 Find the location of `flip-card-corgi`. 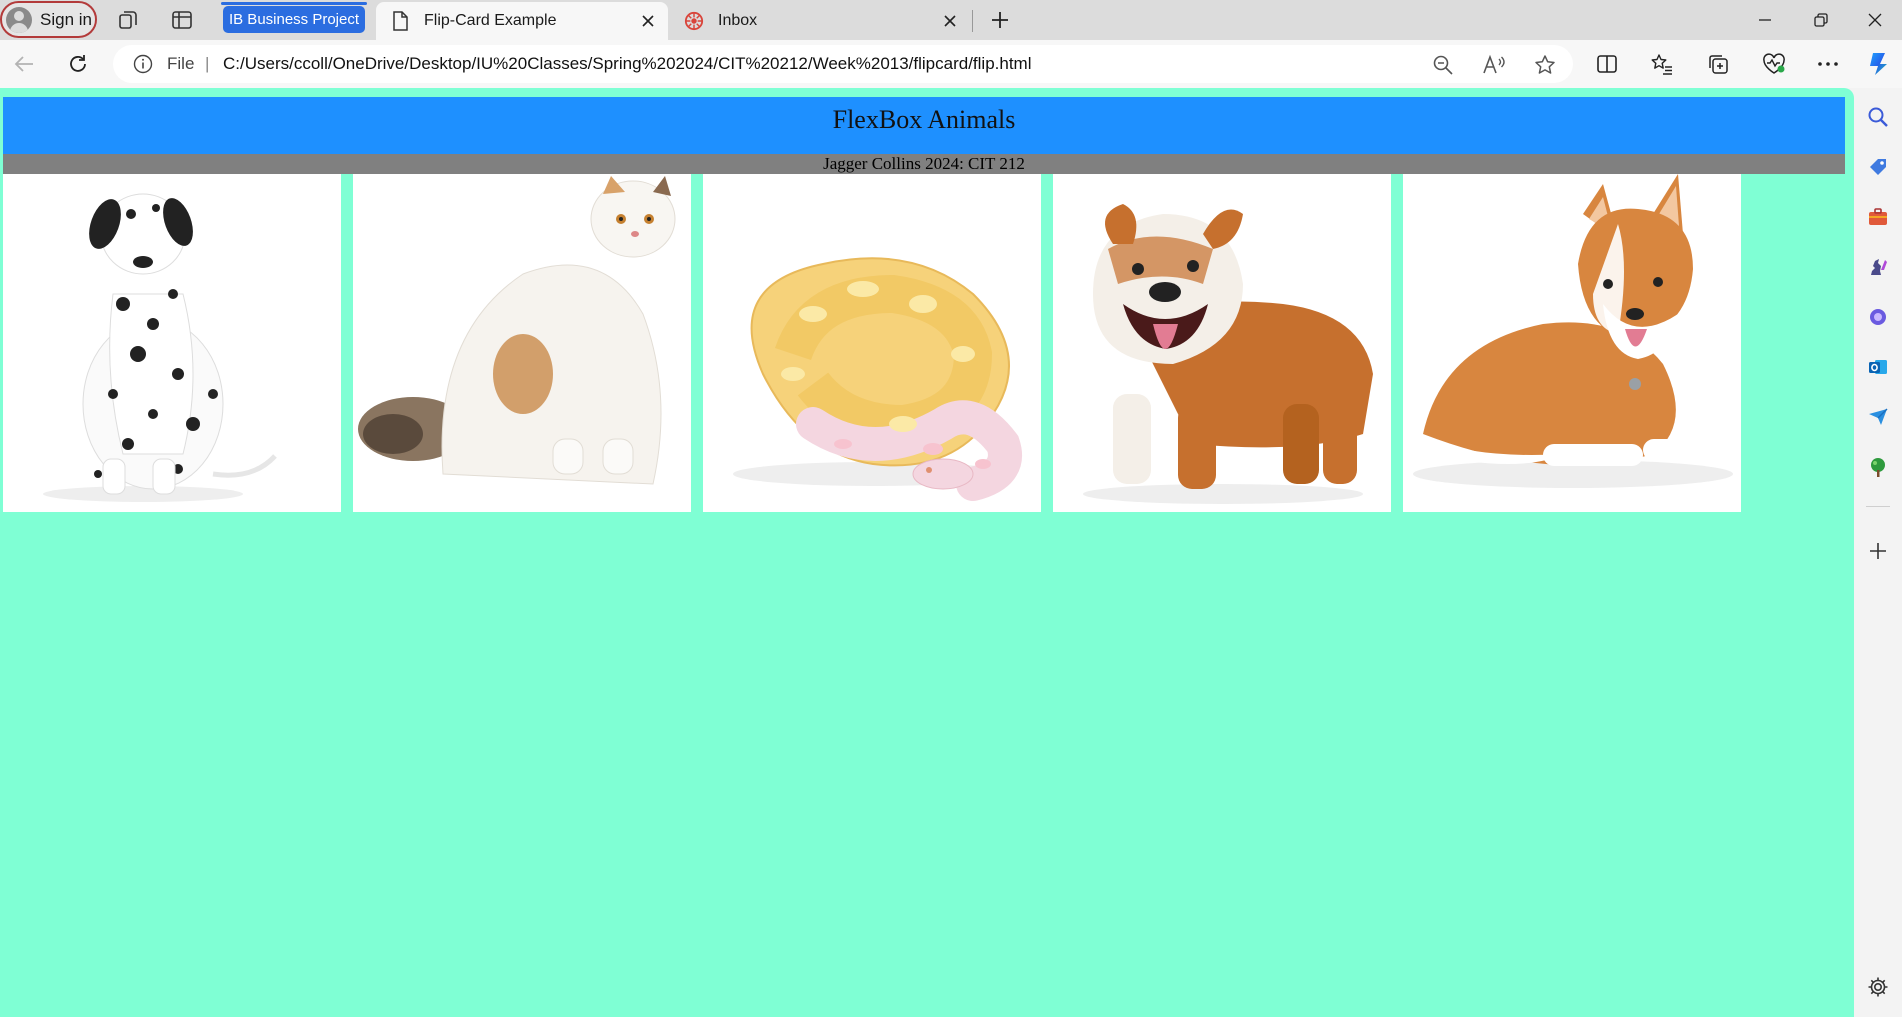

flip-card-corgi is located at coordinates (1572, 343).